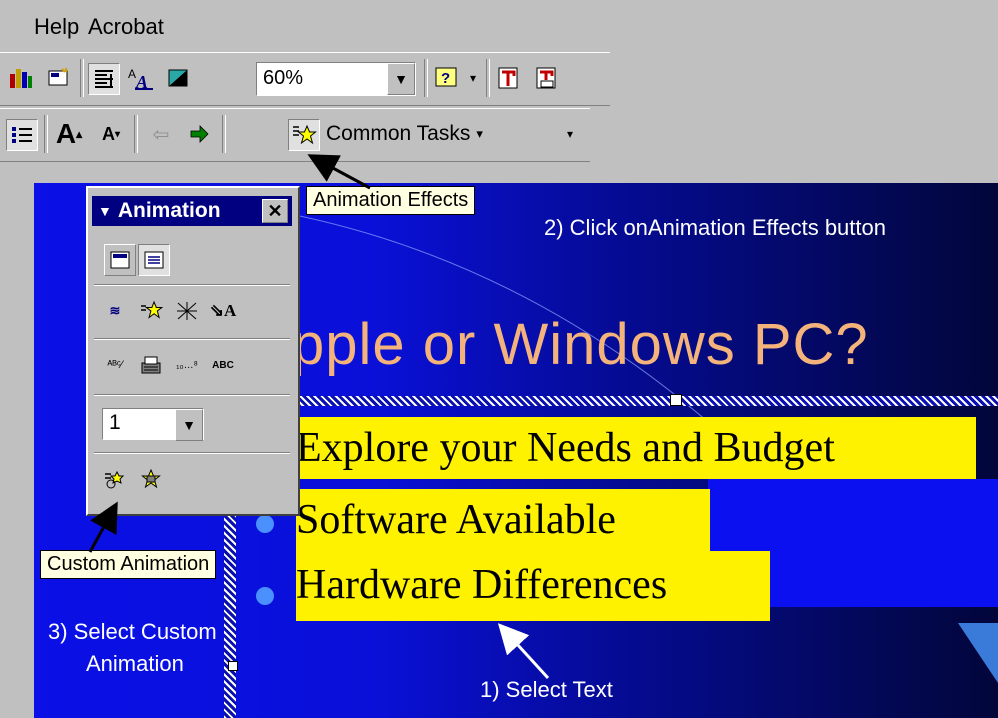  I want to click on arrow-to-animation-effects, so click(339, 172).